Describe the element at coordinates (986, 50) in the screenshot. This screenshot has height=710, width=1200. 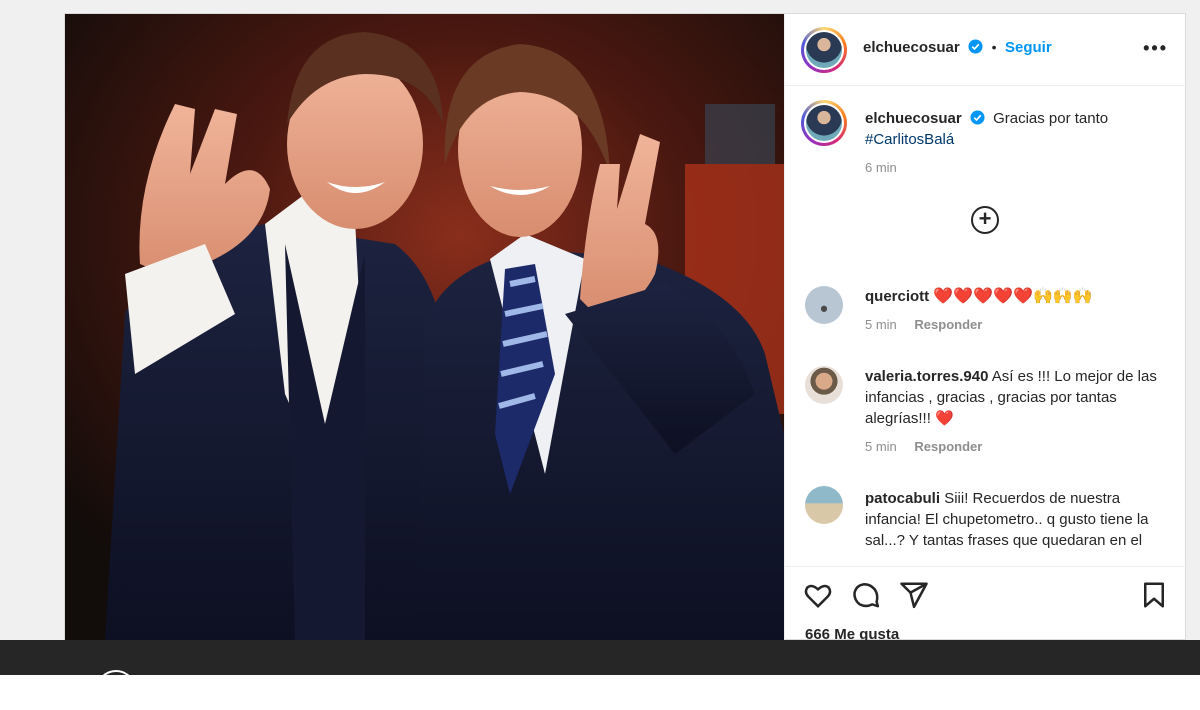
I see `post-header: elchuecosuar • Seguir •••` at that location.